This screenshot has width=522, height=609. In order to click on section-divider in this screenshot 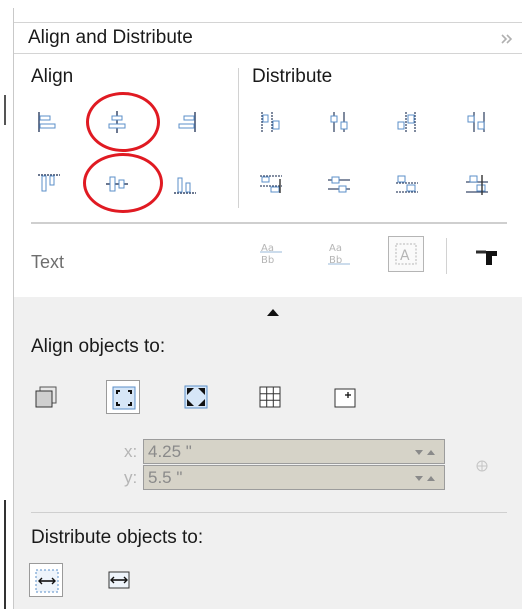, I will do `click(238, 138)`.